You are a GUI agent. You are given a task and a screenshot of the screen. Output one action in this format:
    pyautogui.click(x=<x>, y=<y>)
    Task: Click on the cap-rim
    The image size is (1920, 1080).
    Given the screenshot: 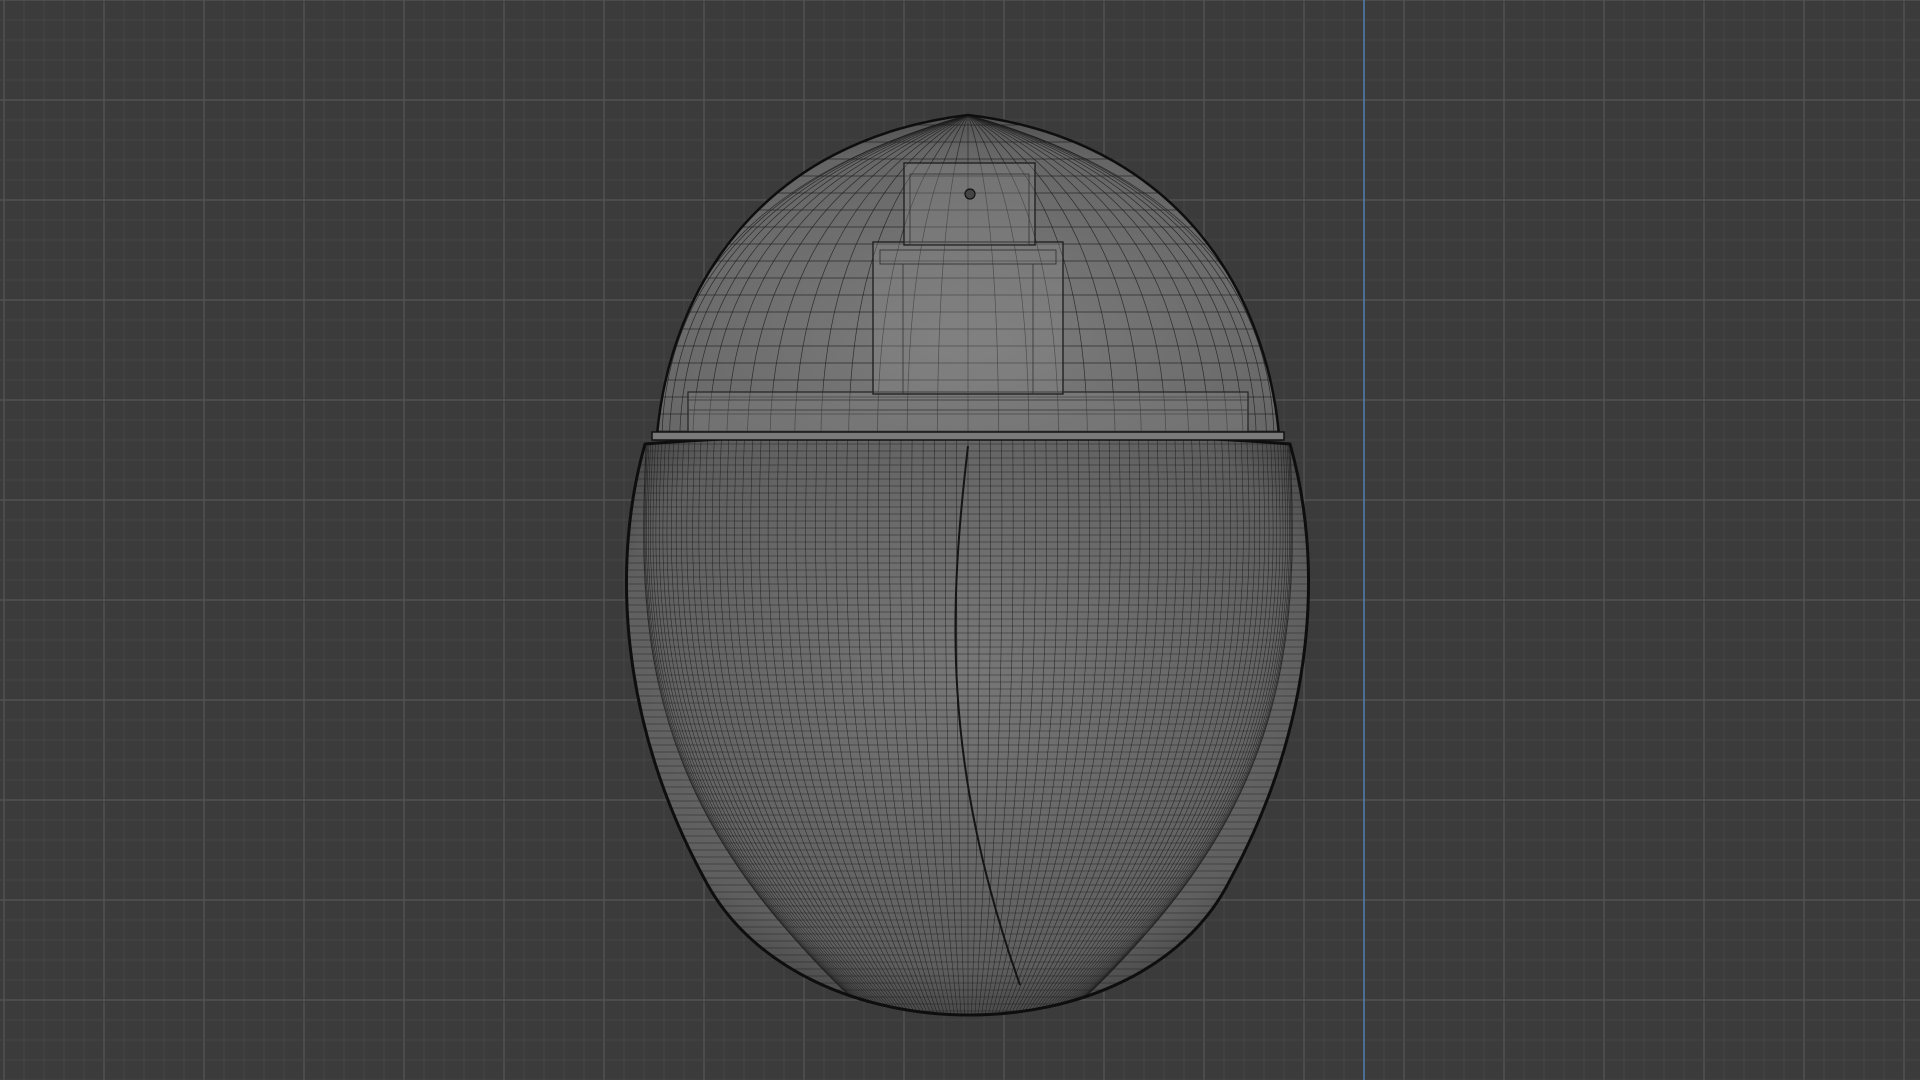 What is the action you would take?
    pyautogui.click(x=968, y=436)
    